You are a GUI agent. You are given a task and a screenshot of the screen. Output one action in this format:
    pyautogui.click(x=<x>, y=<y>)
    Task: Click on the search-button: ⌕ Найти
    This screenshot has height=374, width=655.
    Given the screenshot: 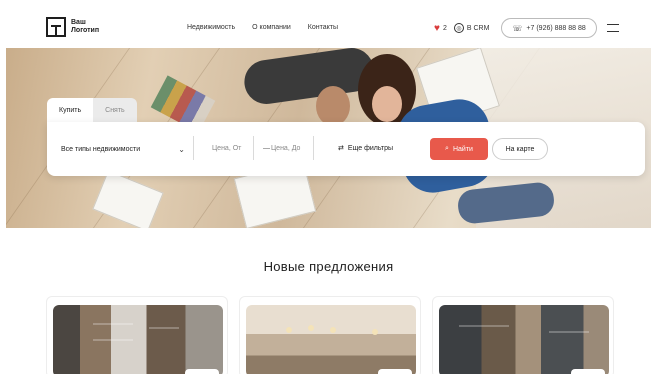 What is the action you would take?
    pyautogui.click(x=459, y=149)
    